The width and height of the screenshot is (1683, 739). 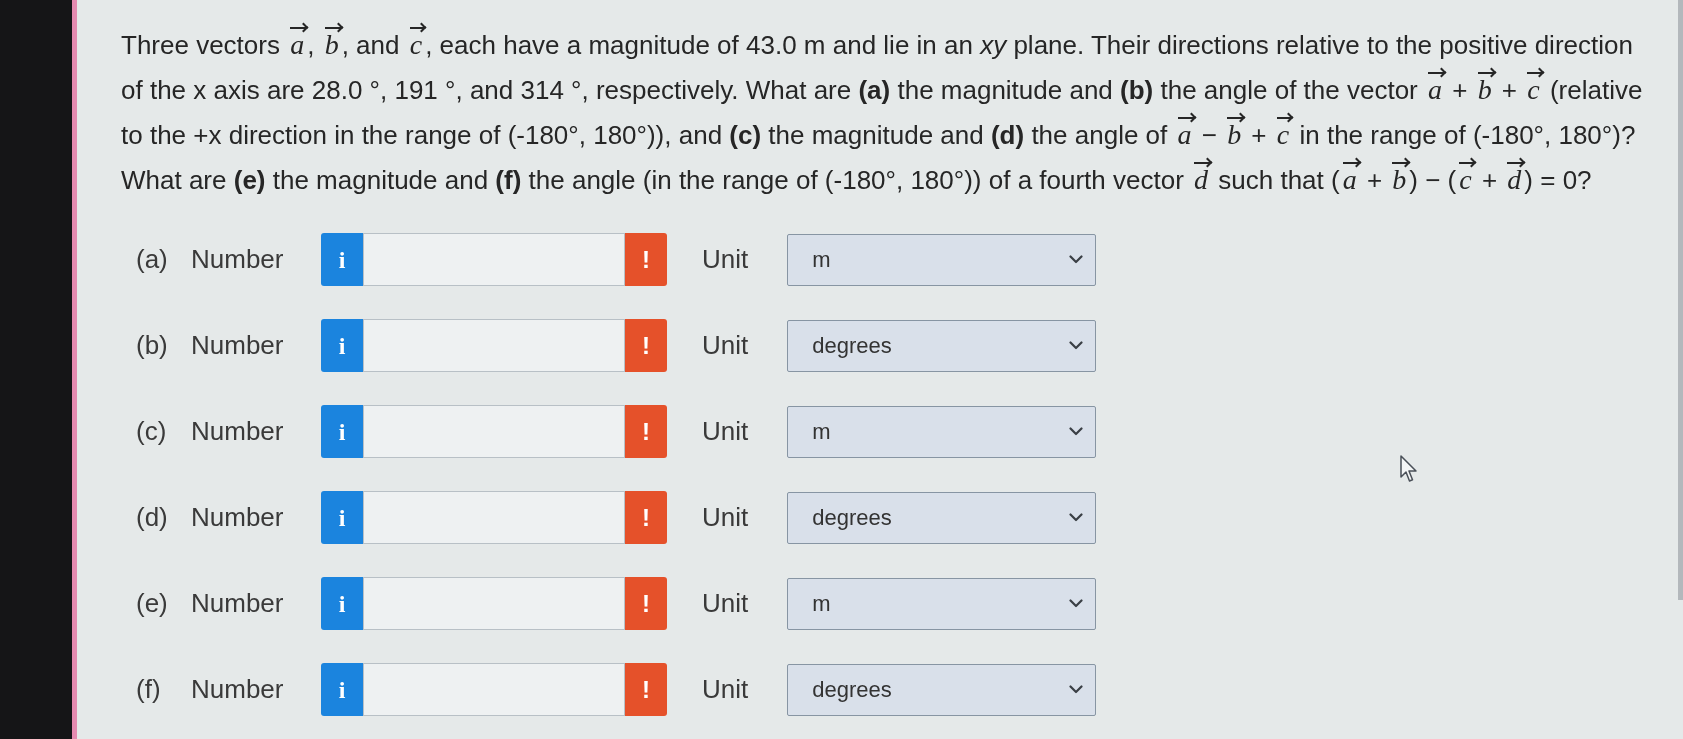 What do you see at coordinates (152, 345) in the screenshot?
I see `part-label: (b)` at bounding box center [152, 345].